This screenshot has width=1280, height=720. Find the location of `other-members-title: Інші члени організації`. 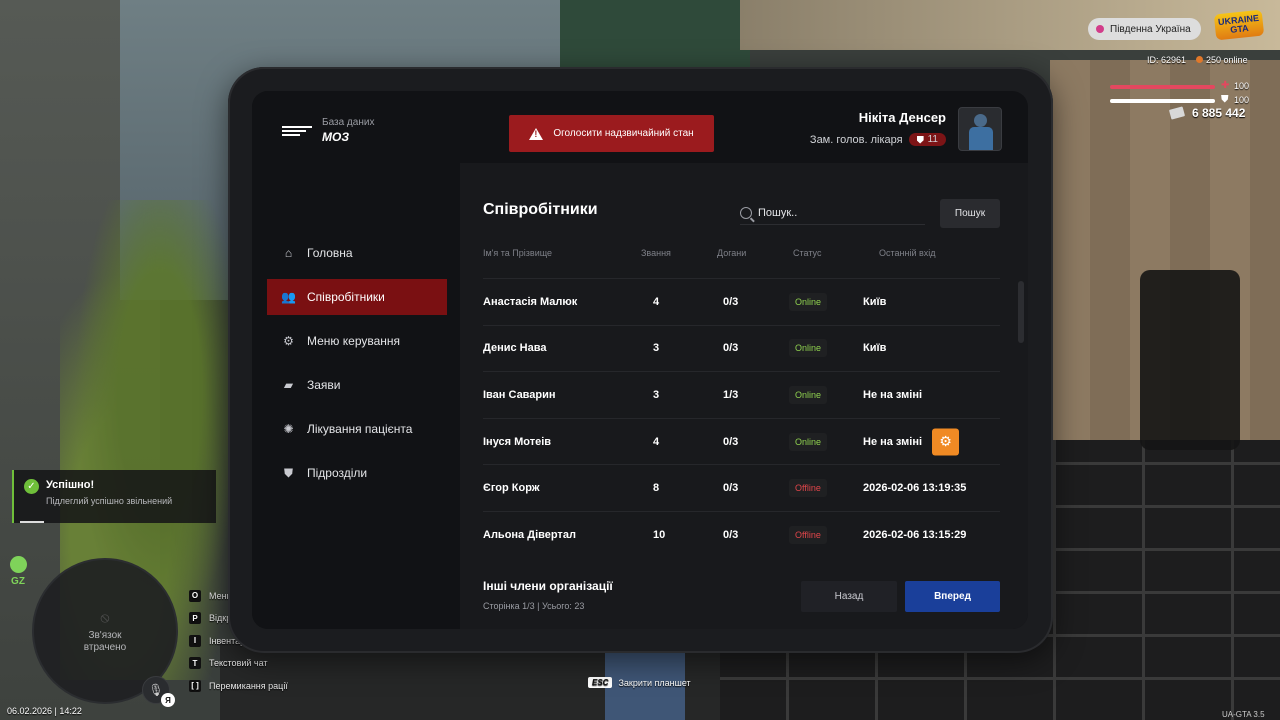

other-members-title: Інші члени організації is located at coordinates (548, 586).